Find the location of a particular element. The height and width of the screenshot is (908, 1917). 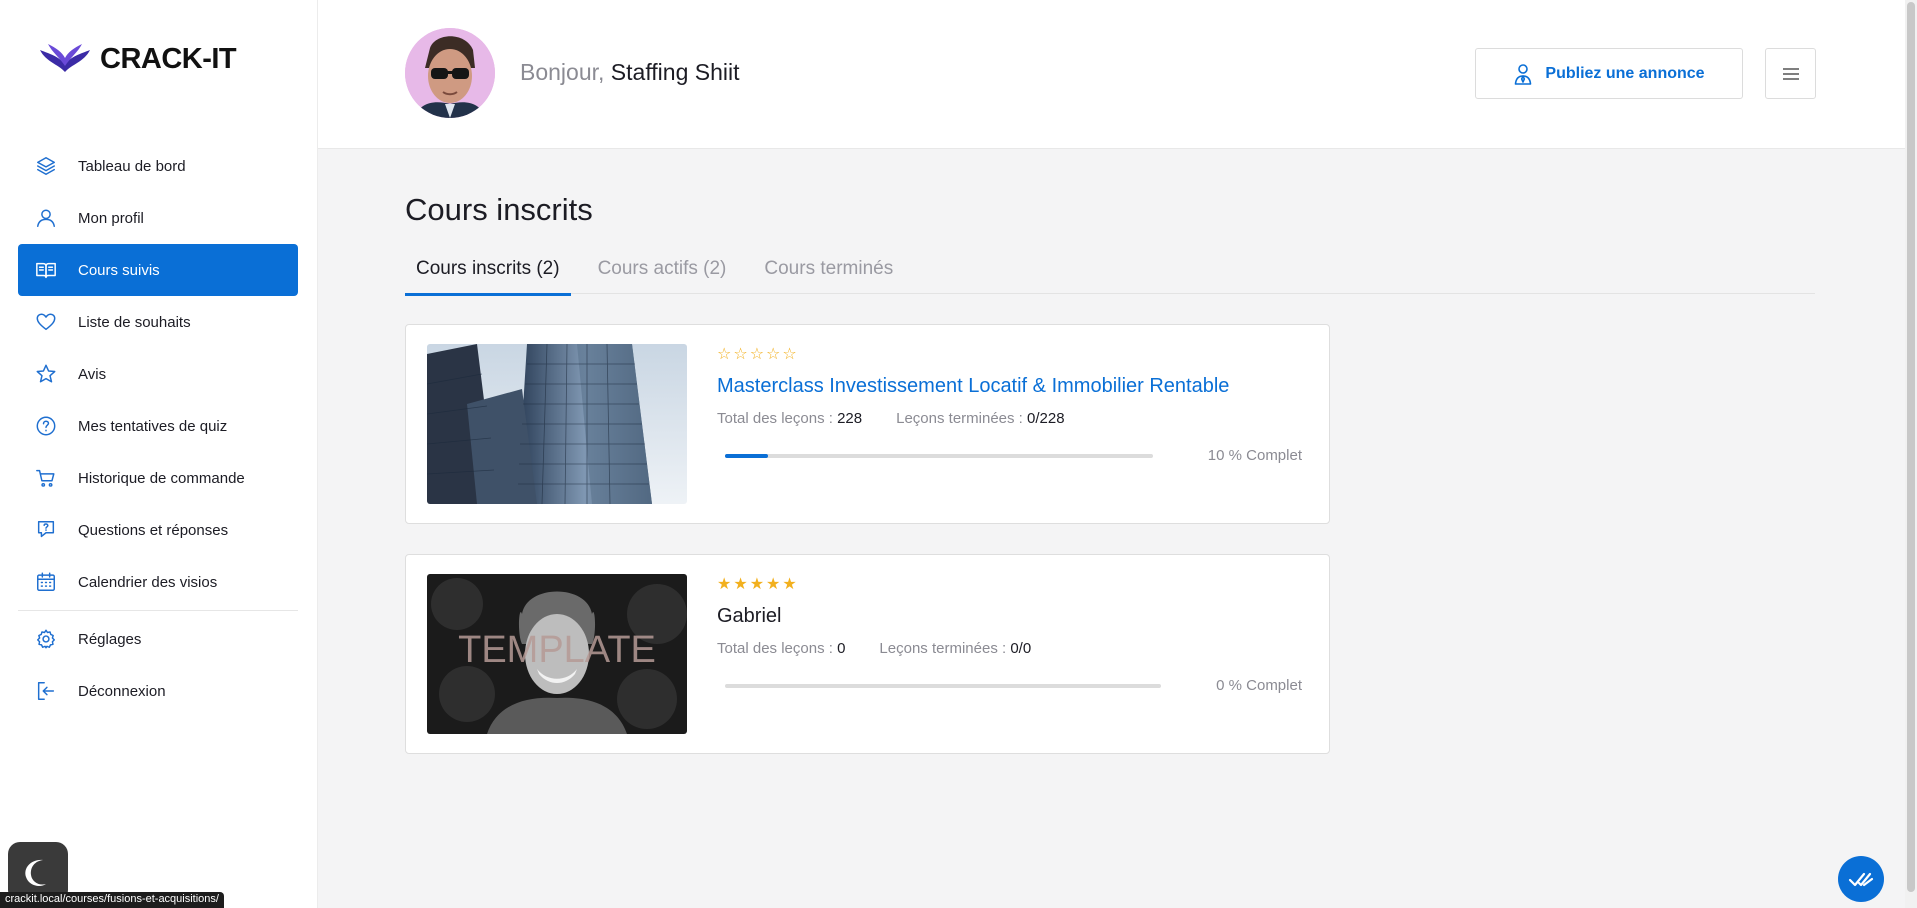

building-photo is located at coordinates (557, 424).